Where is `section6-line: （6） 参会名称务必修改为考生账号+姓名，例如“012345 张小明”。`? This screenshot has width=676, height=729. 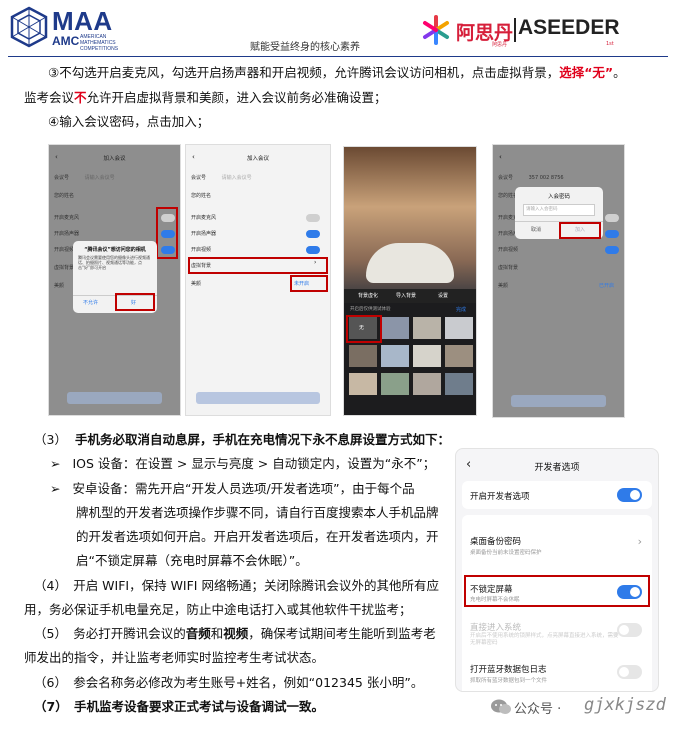 section6-line: （6） 参会名称务必修改为考生账号+姓名，例如“012345 张小明”。 is located at coordinates (229, 682).